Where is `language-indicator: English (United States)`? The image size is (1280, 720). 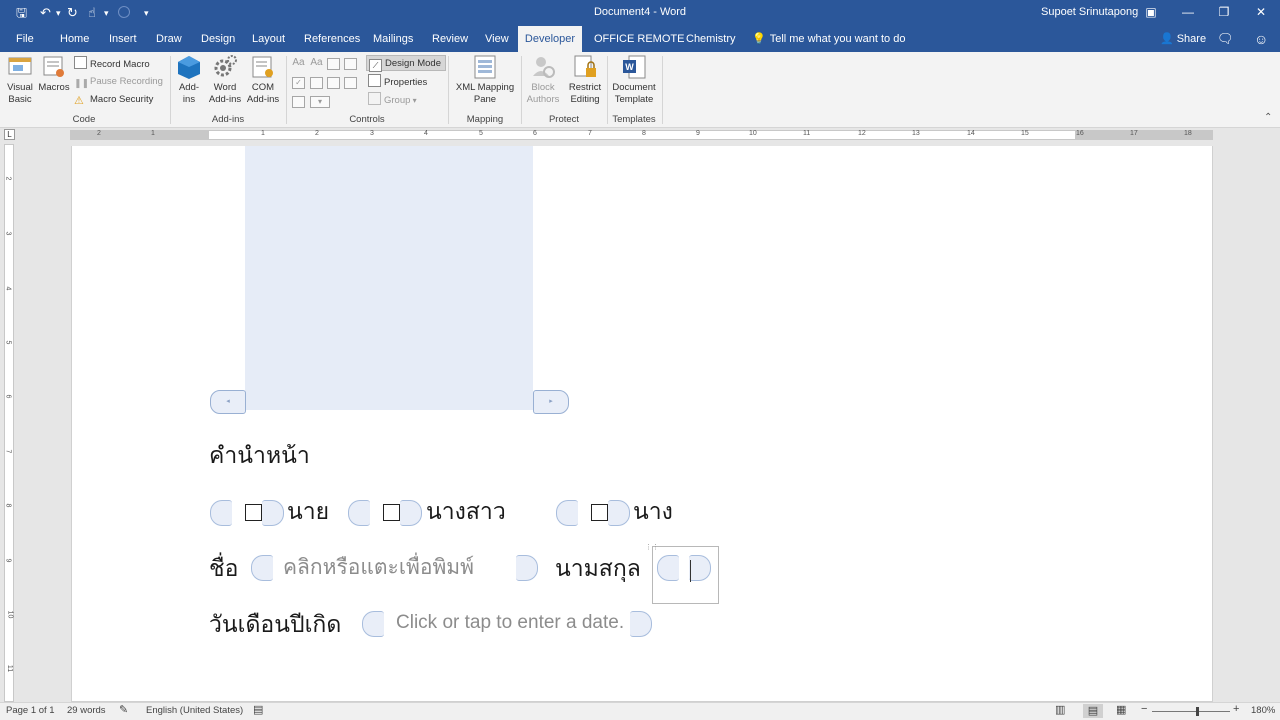 language-indicator: English (United States) is located at coordinates (194, 710).